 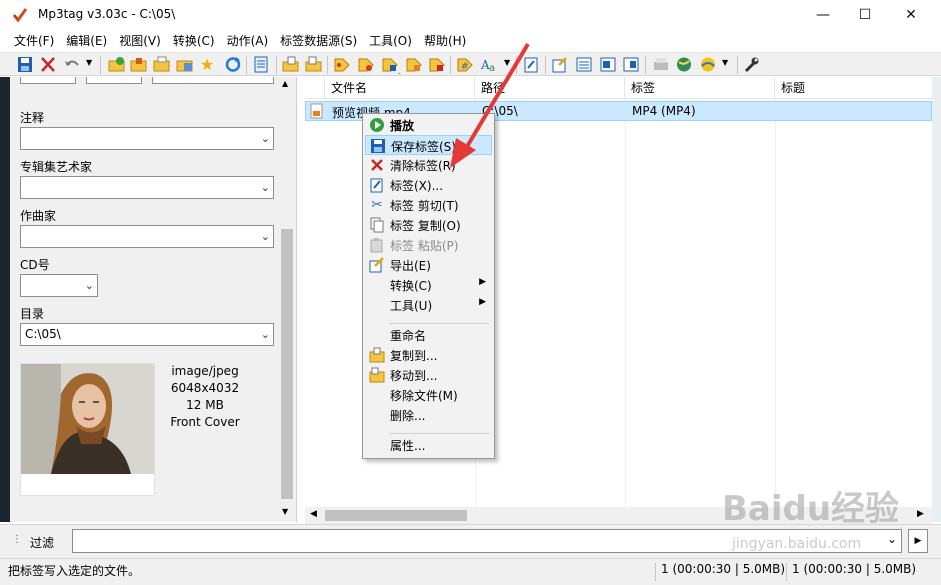 What do you see at coordinates (162, 64) in the screenshot?
I see `folder-icon` at bounding box center [162, 64].